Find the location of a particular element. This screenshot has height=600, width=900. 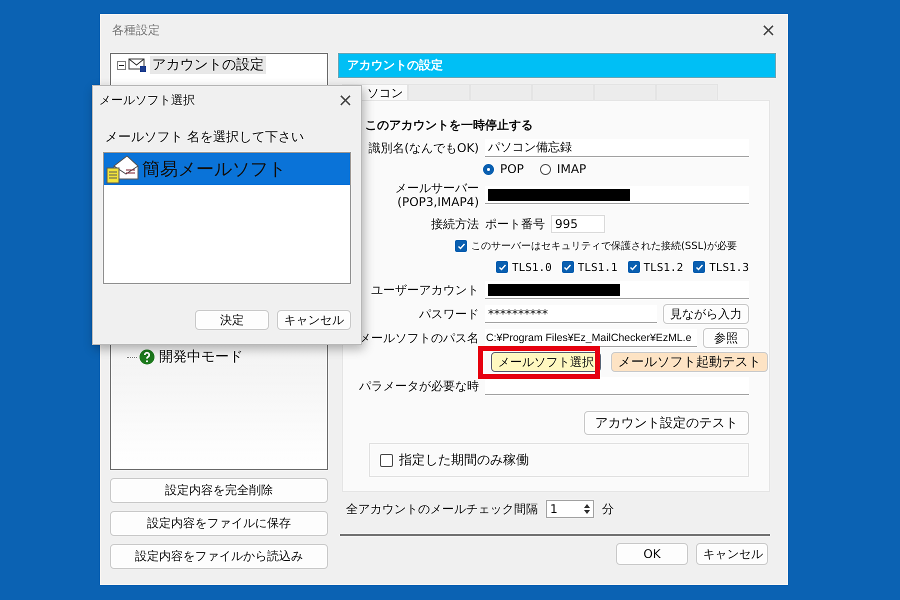

unit-label: 分 is located at coordinates (608, 509).